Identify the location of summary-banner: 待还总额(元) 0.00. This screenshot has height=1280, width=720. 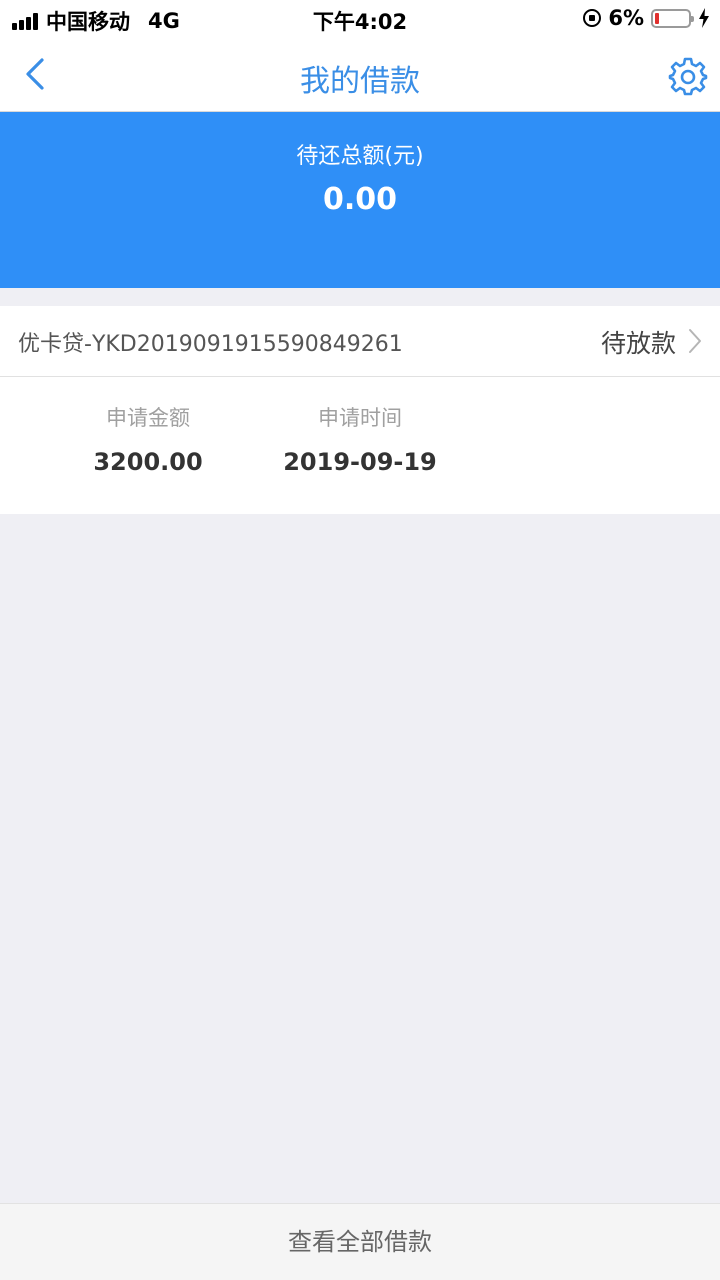
(360, 200).